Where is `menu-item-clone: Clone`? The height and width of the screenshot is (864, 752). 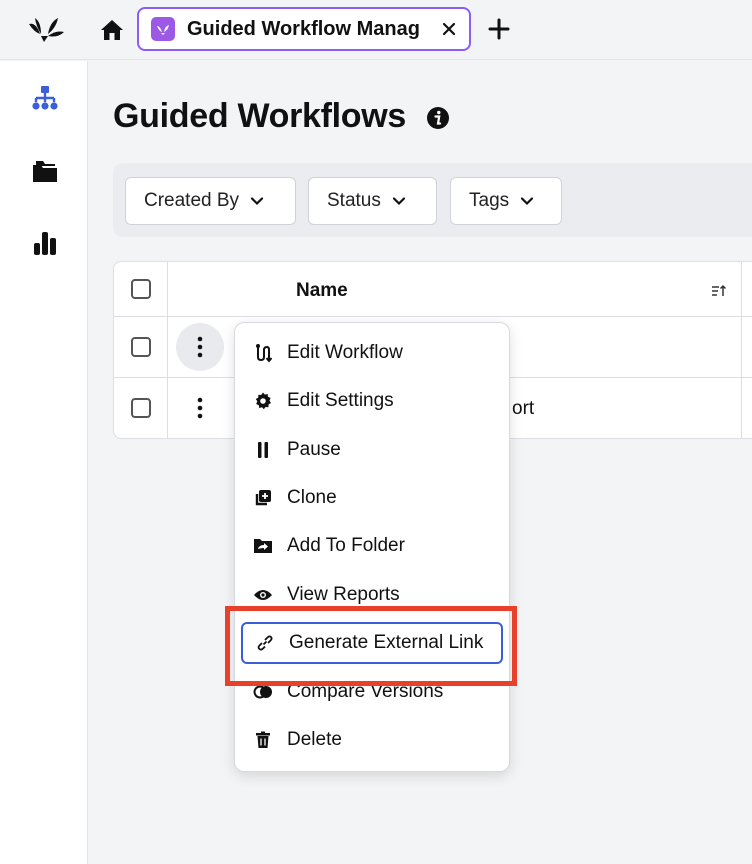
menu-item-clone: Clone is located at coordinates (372, 498).